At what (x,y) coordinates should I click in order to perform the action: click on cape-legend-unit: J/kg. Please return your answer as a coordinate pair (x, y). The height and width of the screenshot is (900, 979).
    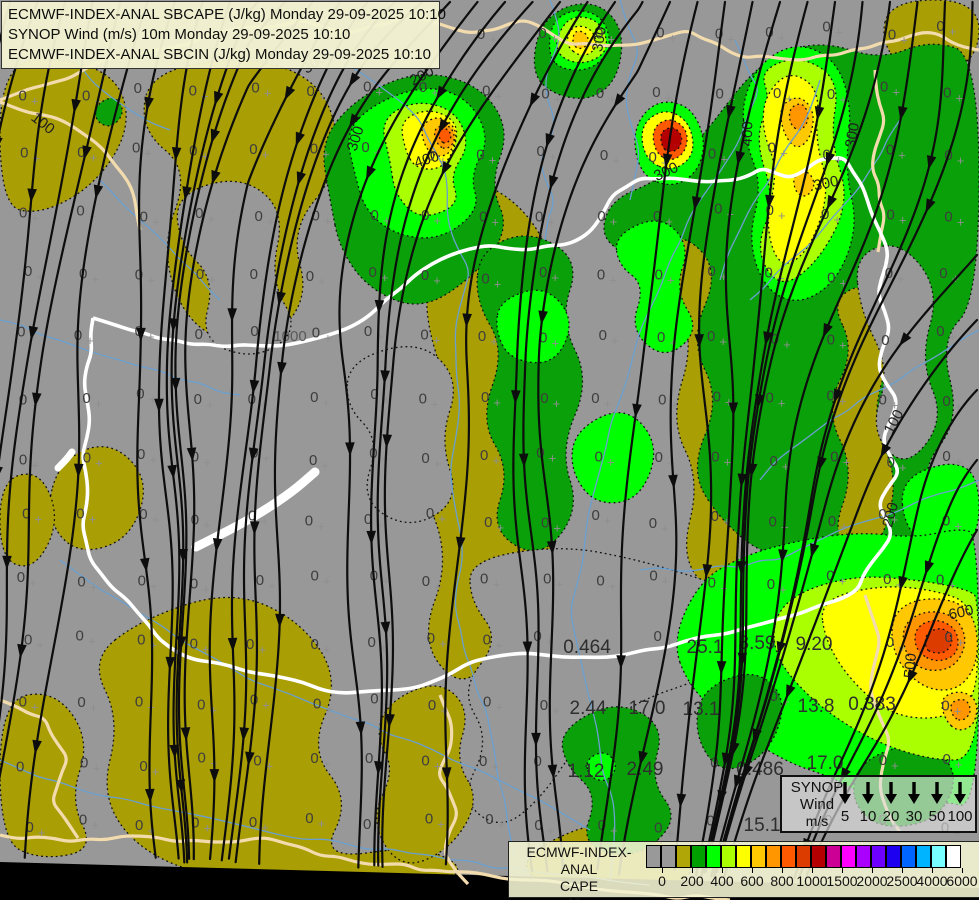
    Looking at the image, I should click on (579, 897).